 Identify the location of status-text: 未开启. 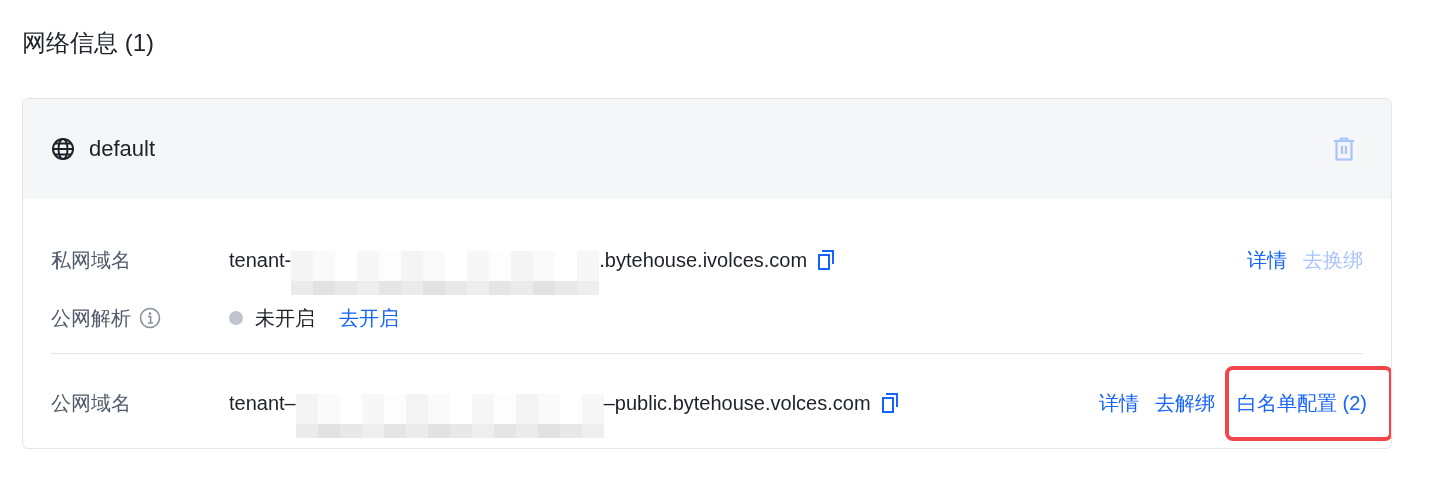
(285, 318).